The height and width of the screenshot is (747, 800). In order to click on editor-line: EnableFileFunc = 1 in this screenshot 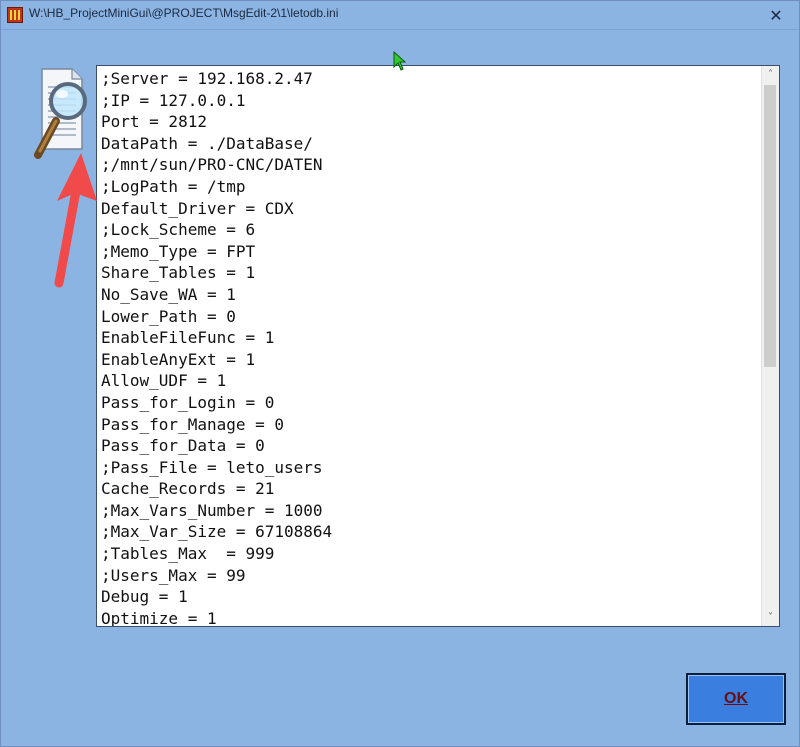, I will do `click(431, 338)`.